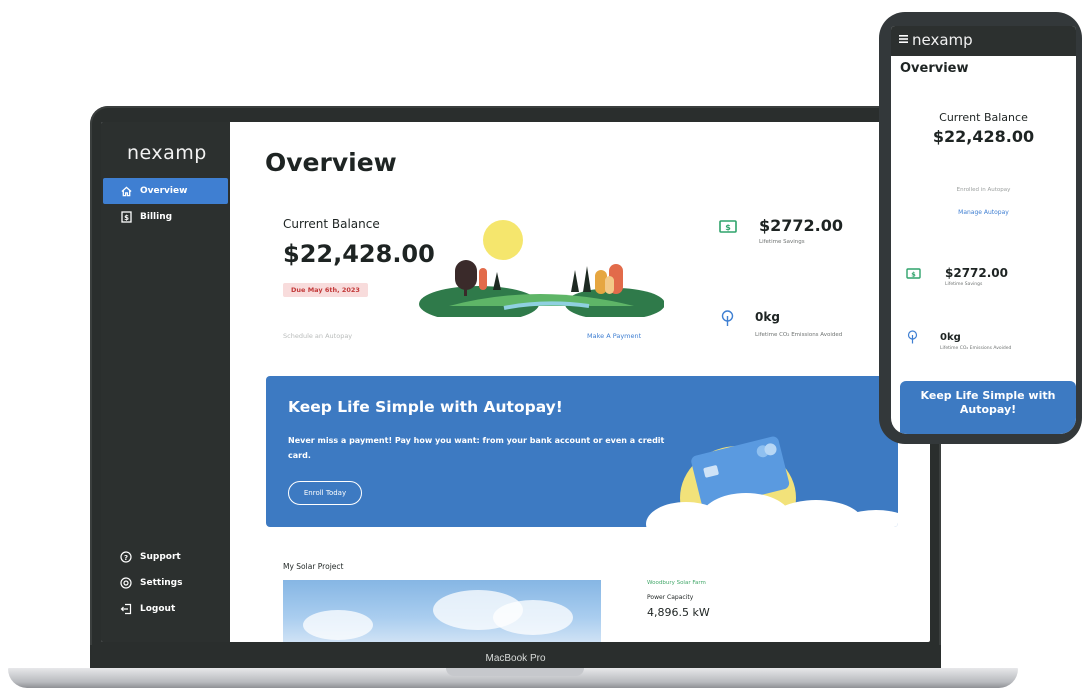  Describe the element at coordinates (983, 212) in the screenshot. I see `manage-autopay-link: Manage Autopay` at that location.